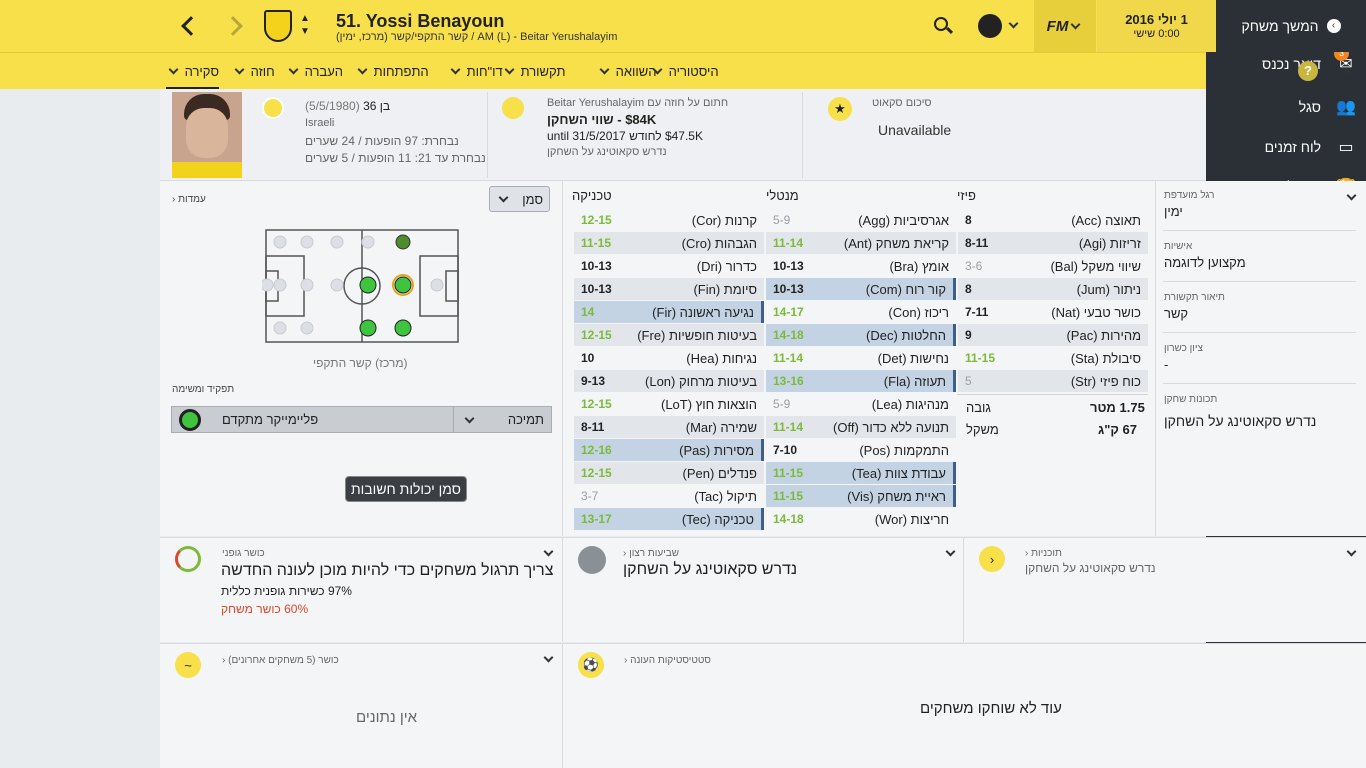  I want to click on forward-button, so click(235, 26).